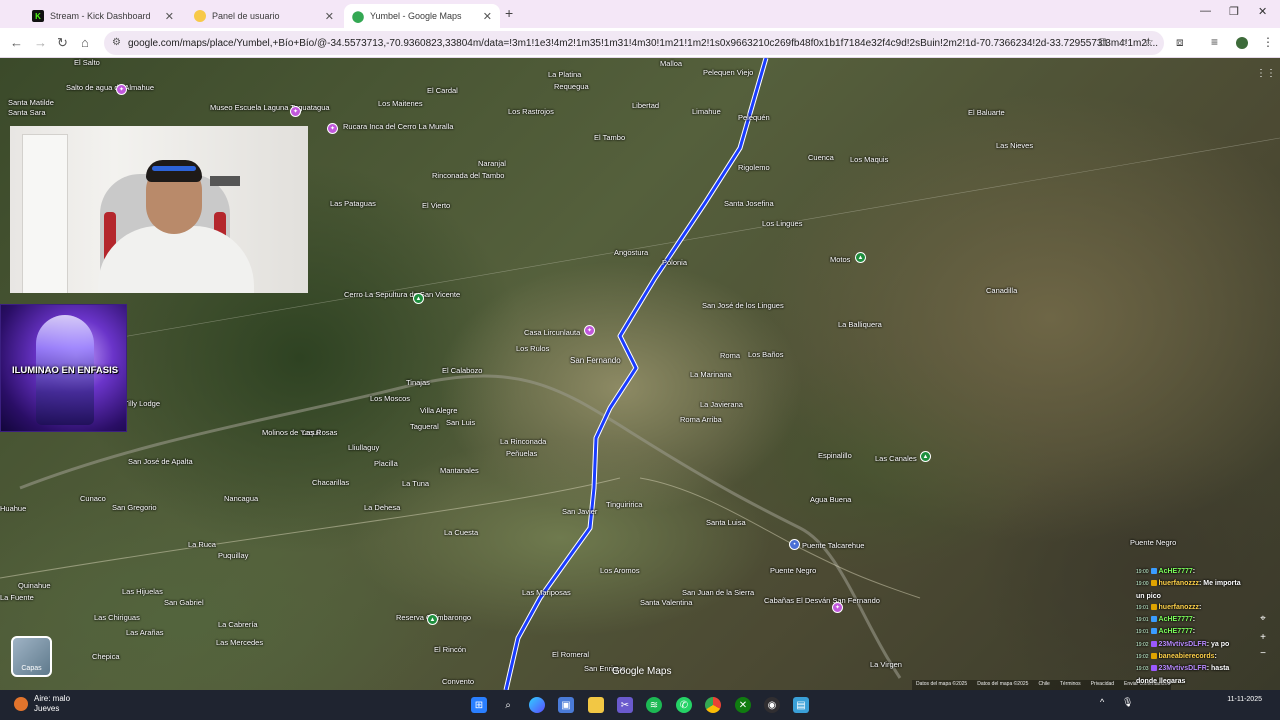  Describe the element at coordinates (134, 507) in the screenshot. I see `place-label: San Gregorio` at that location.